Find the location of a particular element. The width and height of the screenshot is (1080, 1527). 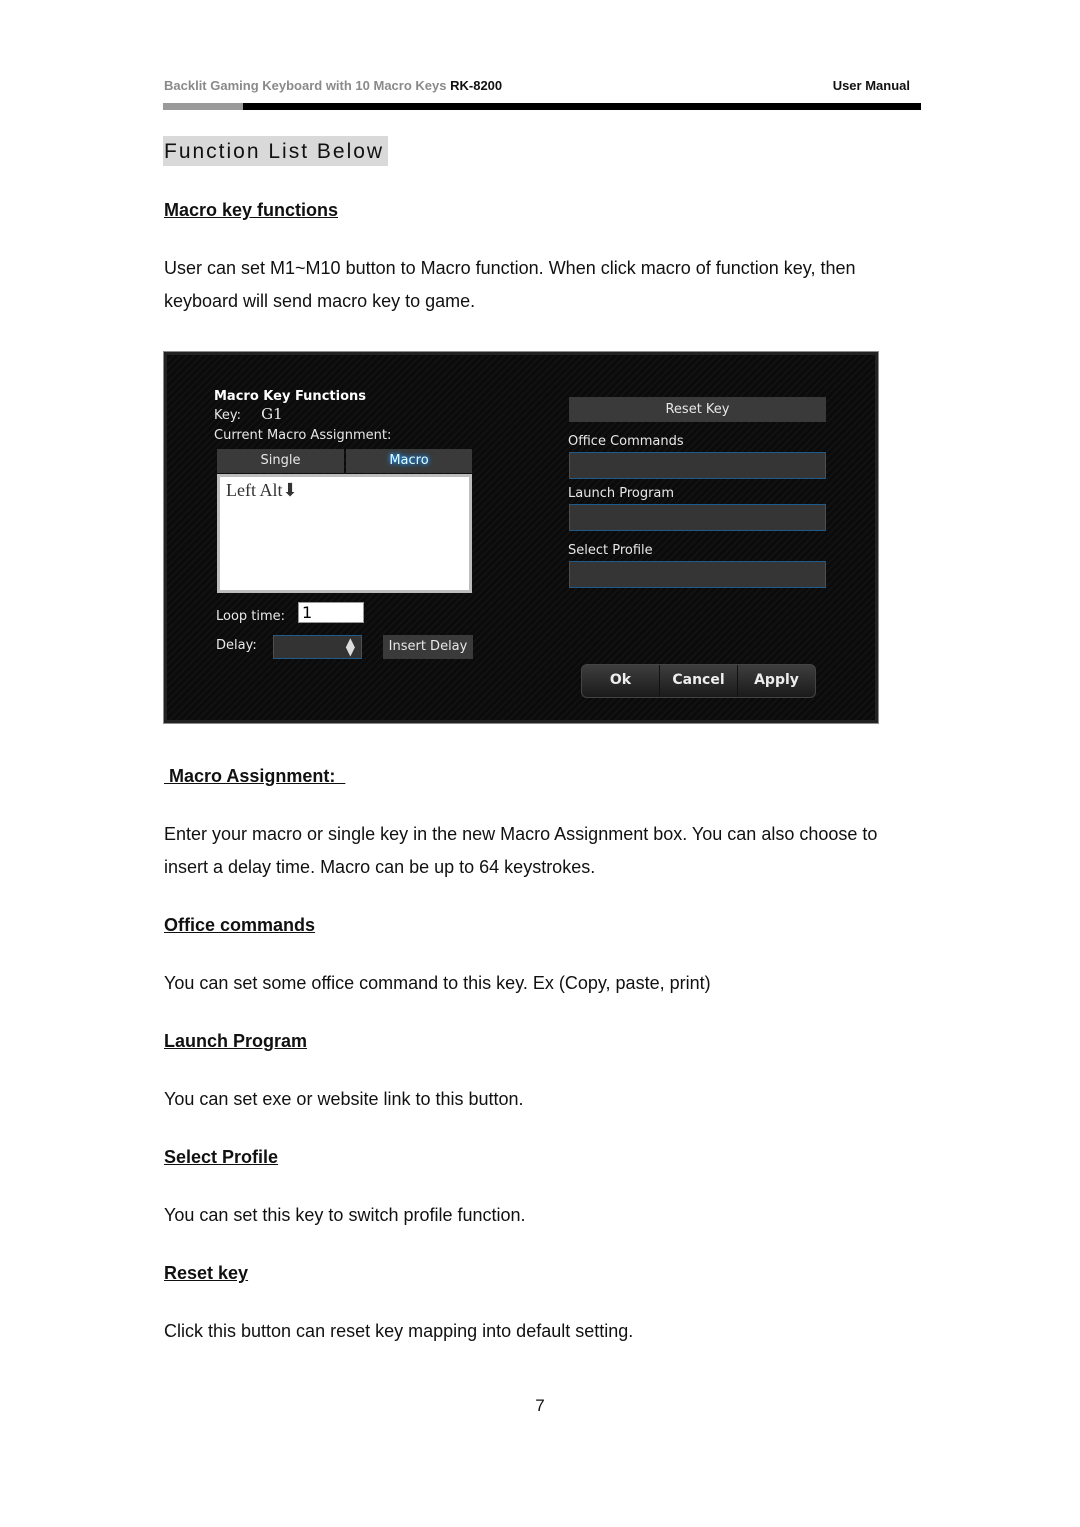

delay-select: ▲ ▼ is located at coordinates (317, 647).